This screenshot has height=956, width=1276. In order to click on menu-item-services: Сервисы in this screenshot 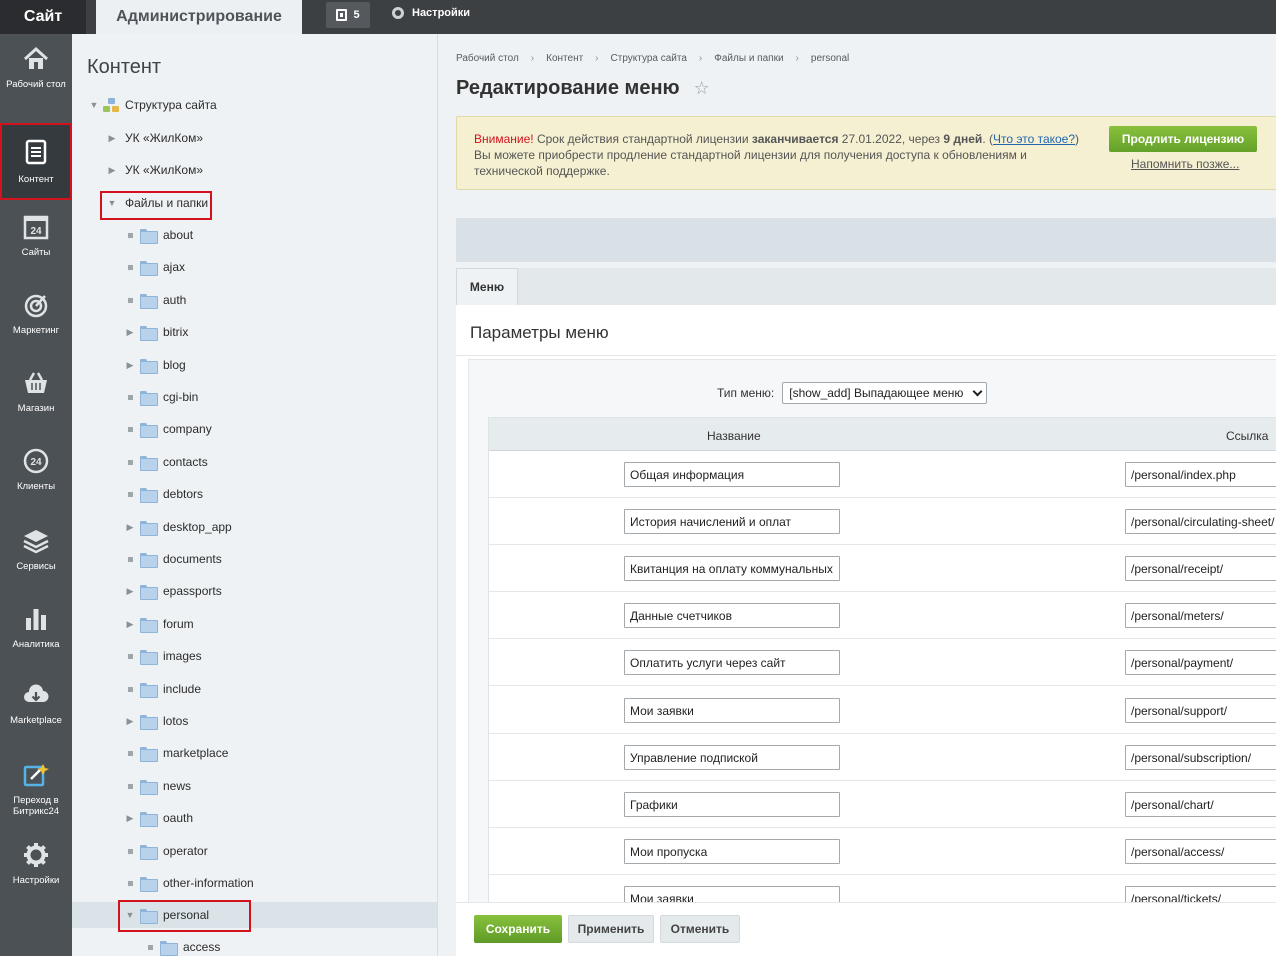, I will do `click(36, 555)`.